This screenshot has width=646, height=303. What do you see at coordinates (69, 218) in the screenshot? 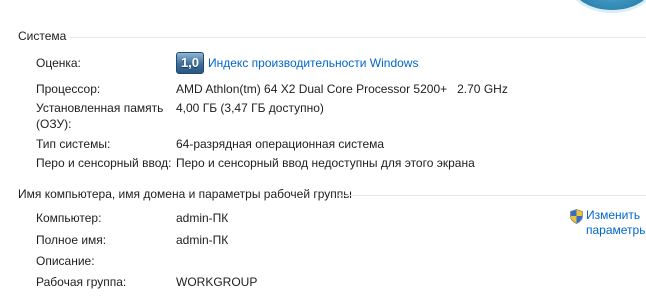
I see `computer-label: Компьютер:` at bounding box center [69, 218].